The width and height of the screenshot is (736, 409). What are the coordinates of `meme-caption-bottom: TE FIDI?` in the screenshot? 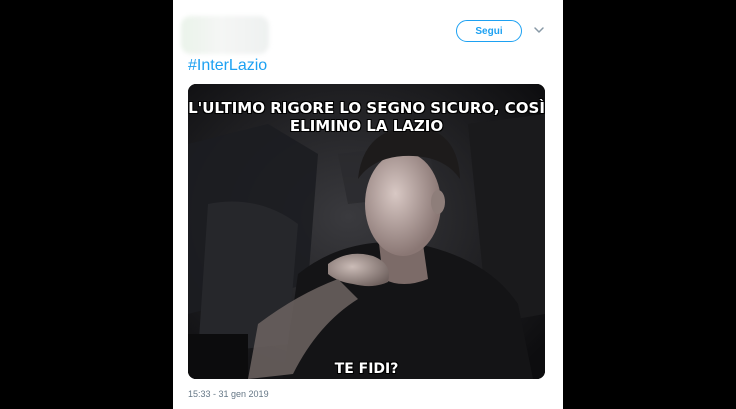 It's located at (366, 369).